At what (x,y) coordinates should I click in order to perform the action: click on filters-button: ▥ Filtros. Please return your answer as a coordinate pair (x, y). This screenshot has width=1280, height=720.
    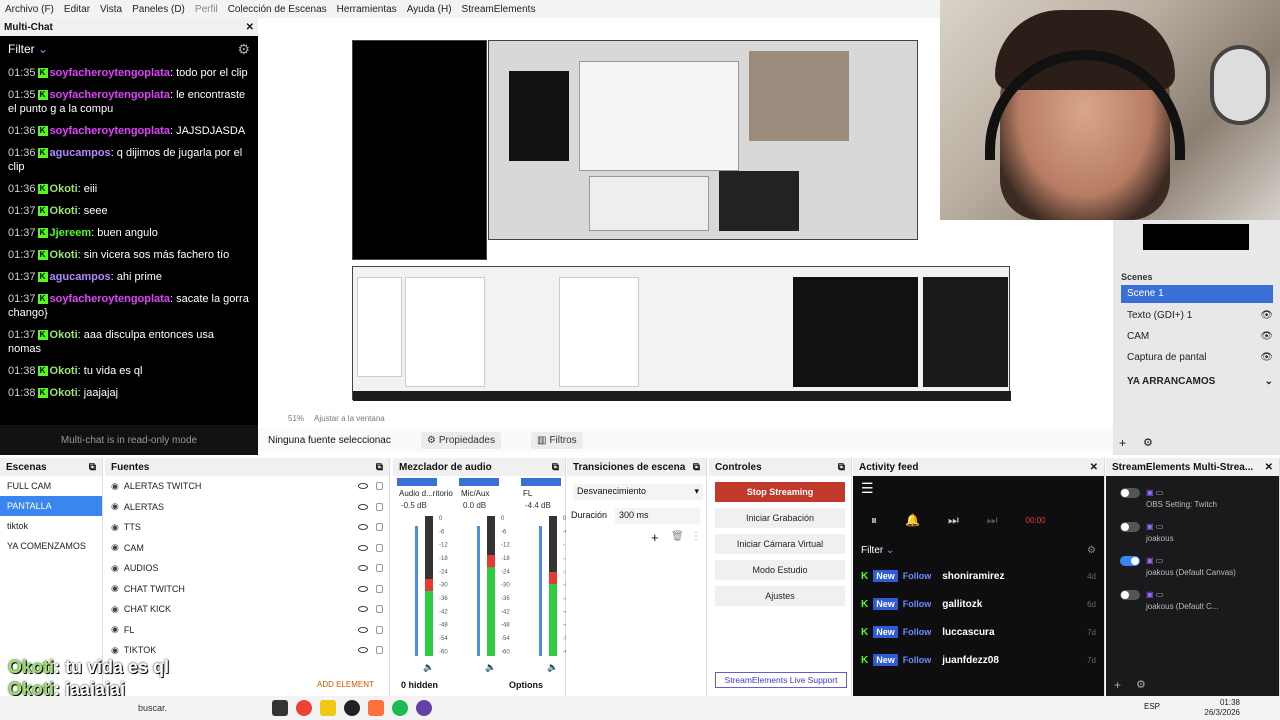
    Looking at the image, I should click on (557, 440).